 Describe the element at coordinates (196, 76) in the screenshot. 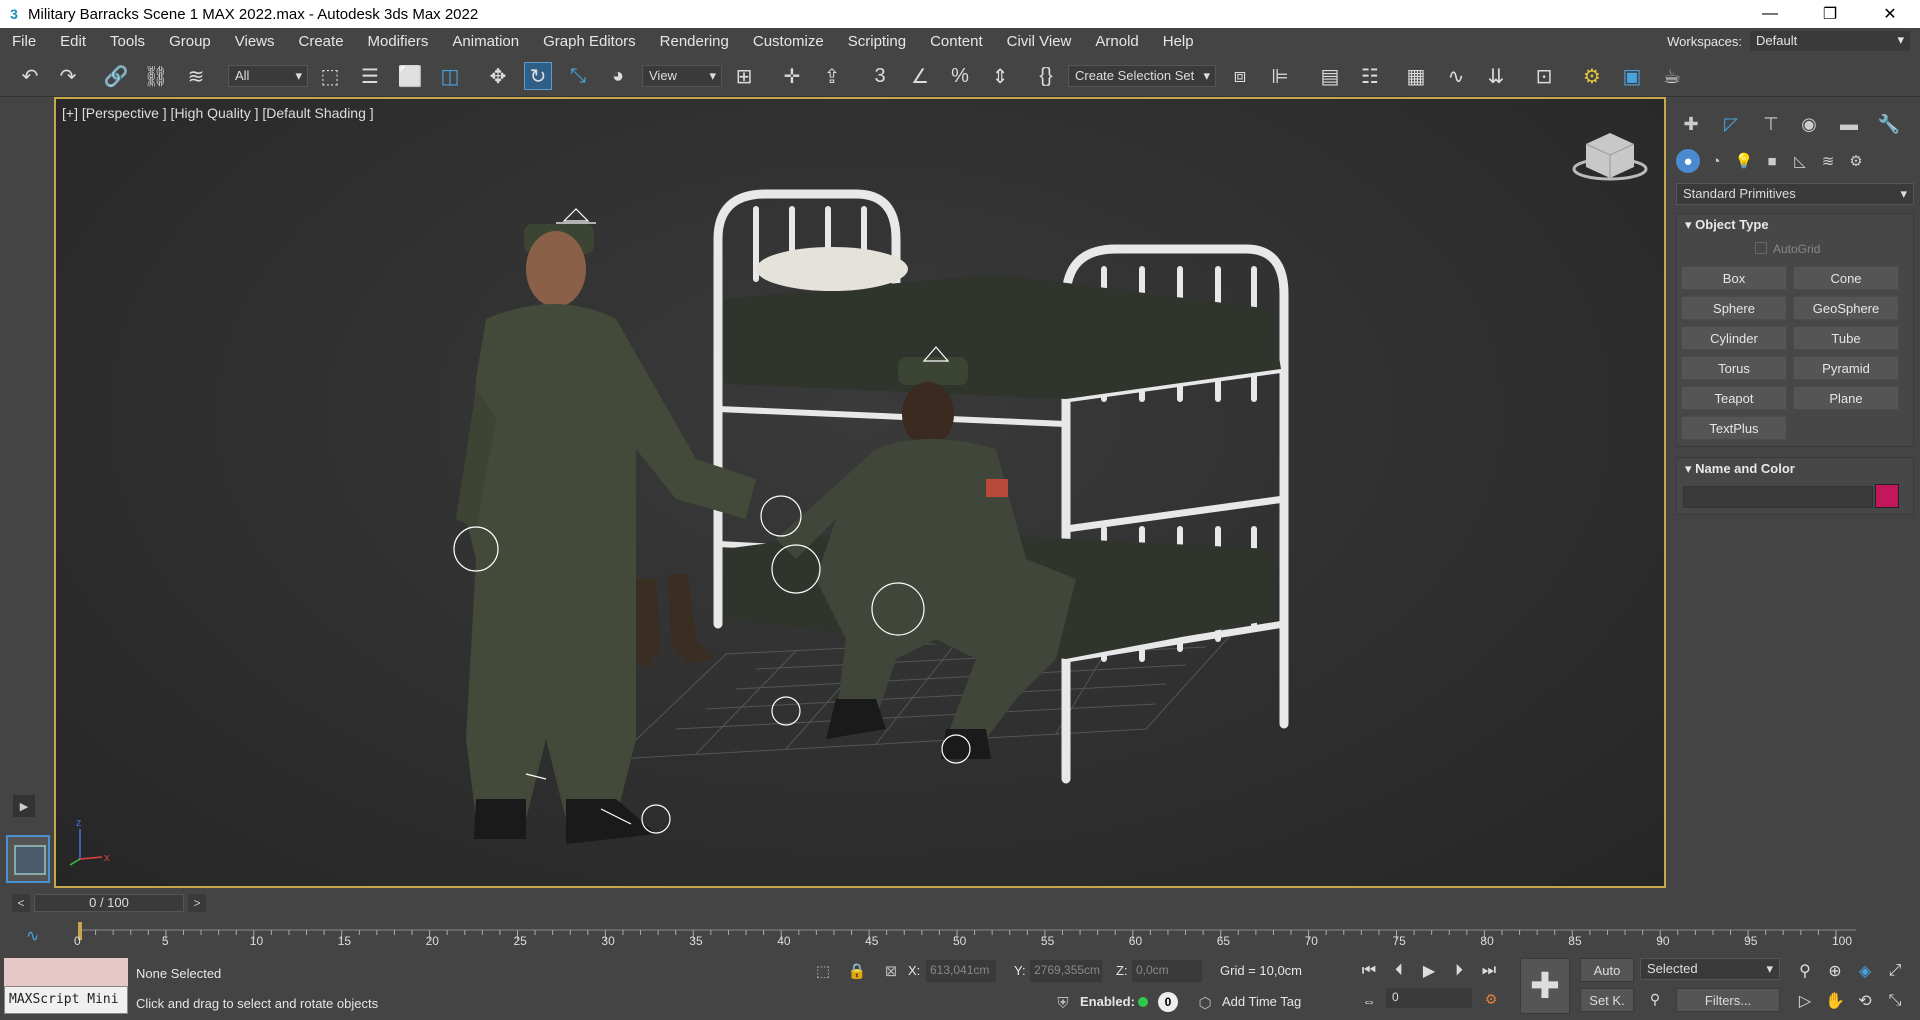

I see `bind-space-warp-icon: ≋` at that location.